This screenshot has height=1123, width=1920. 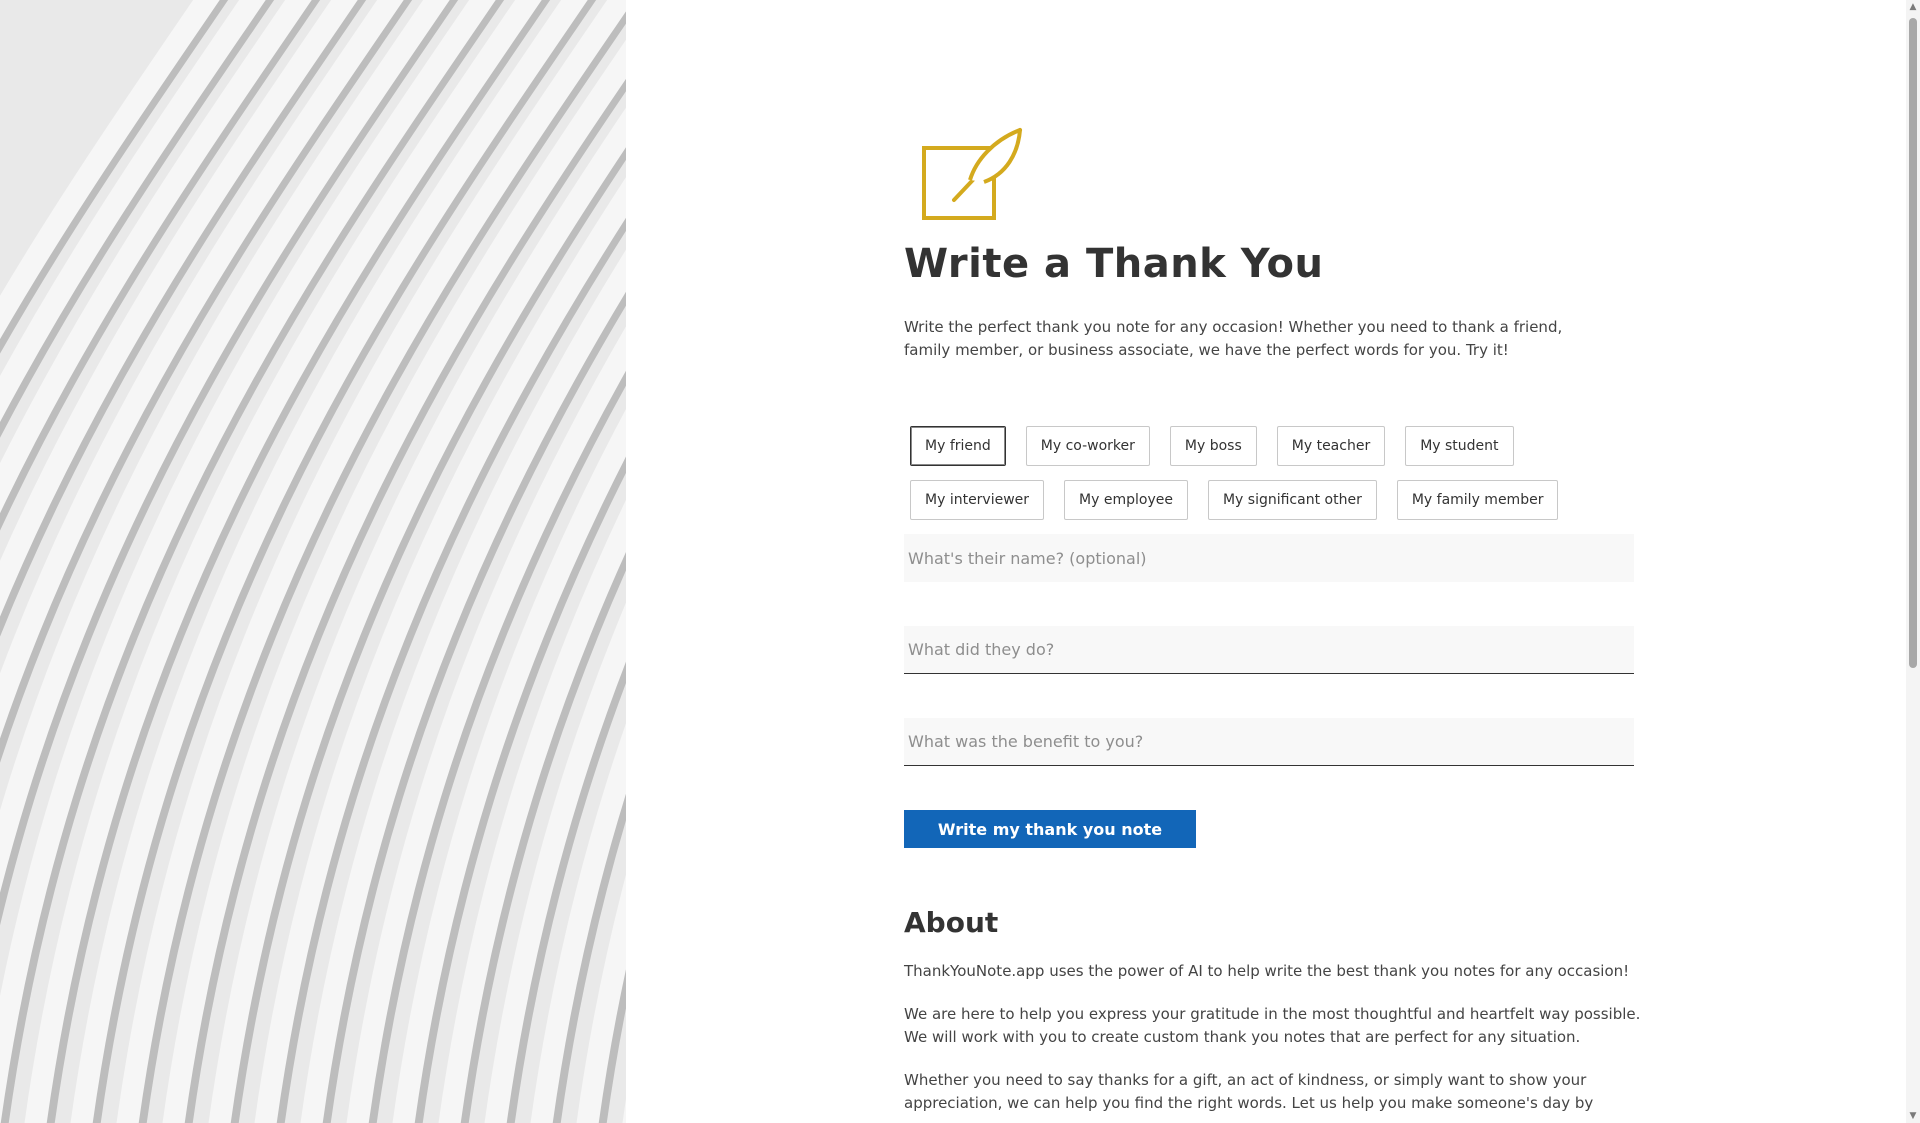 I want to click on scroll-up-arrow-icon: ▲, so click(x=1913, y=7).